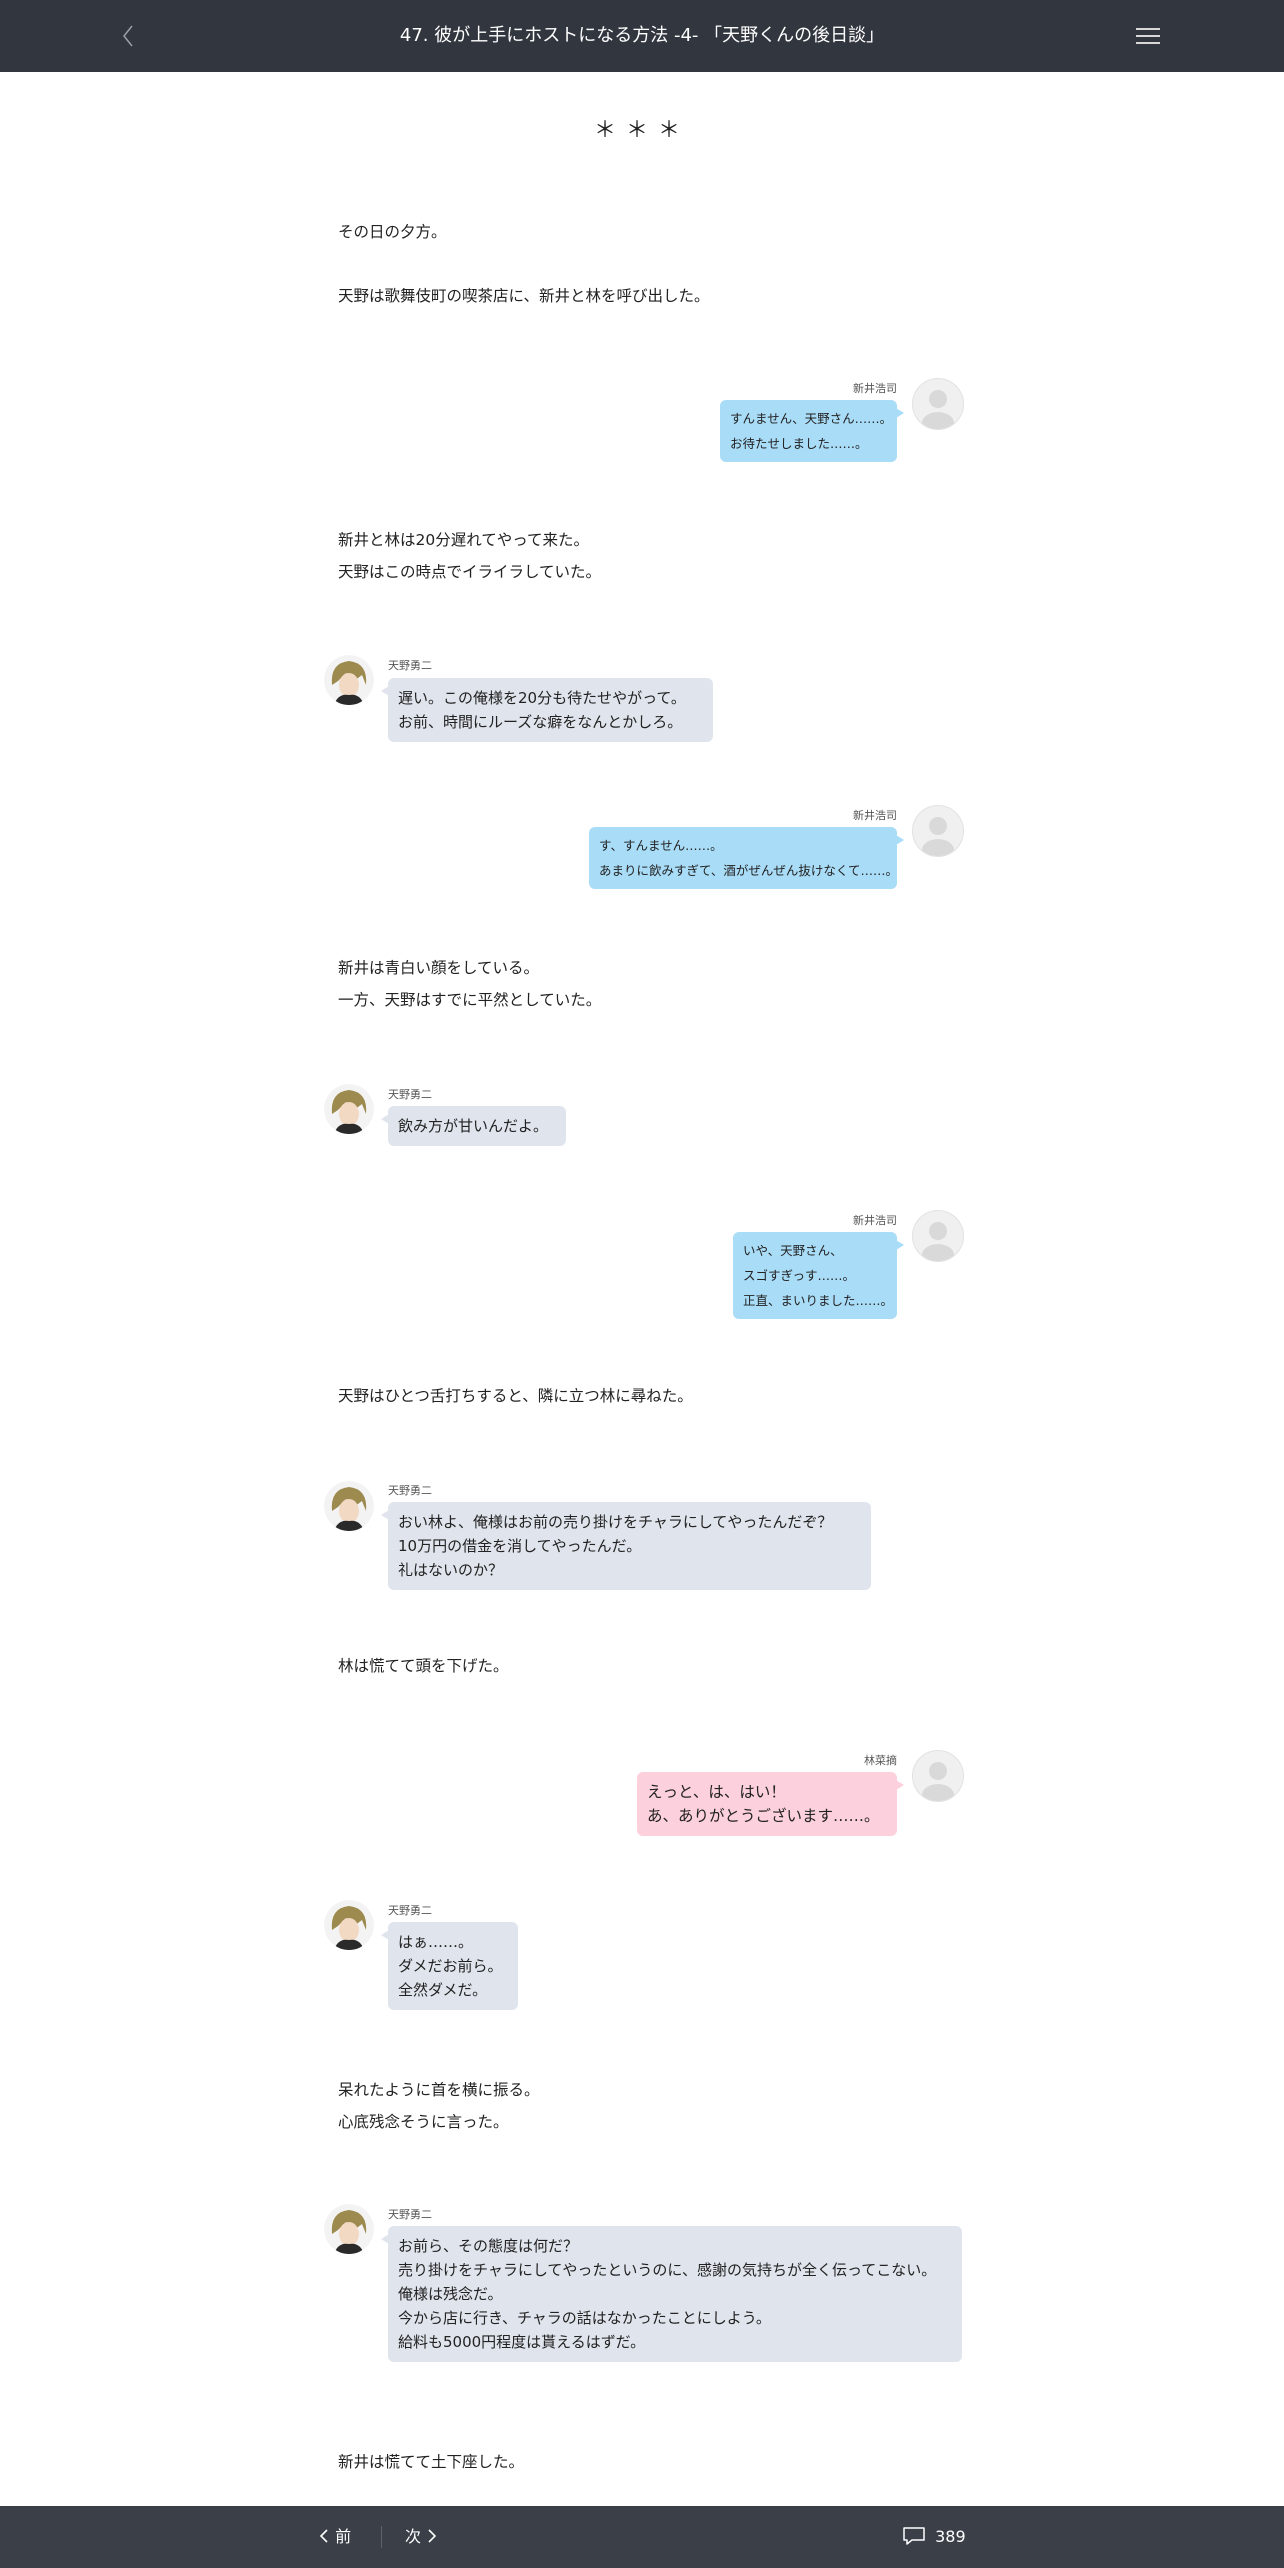 This screenshot has height=2568, width=1284. Describe the element at coordinates (469, 984) in the screenshot. I see `narration-text: 新井は青白い顔をしている。 一方、天野はすでに平然としていた。` at that location.